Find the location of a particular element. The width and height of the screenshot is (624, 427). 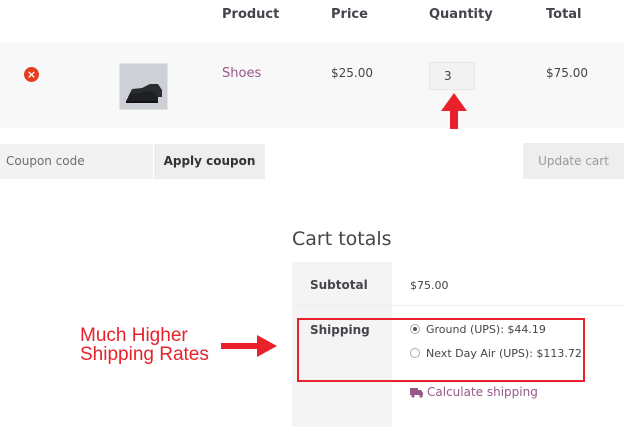

header-quantity: Quantity is located at coordinates (461, 14).